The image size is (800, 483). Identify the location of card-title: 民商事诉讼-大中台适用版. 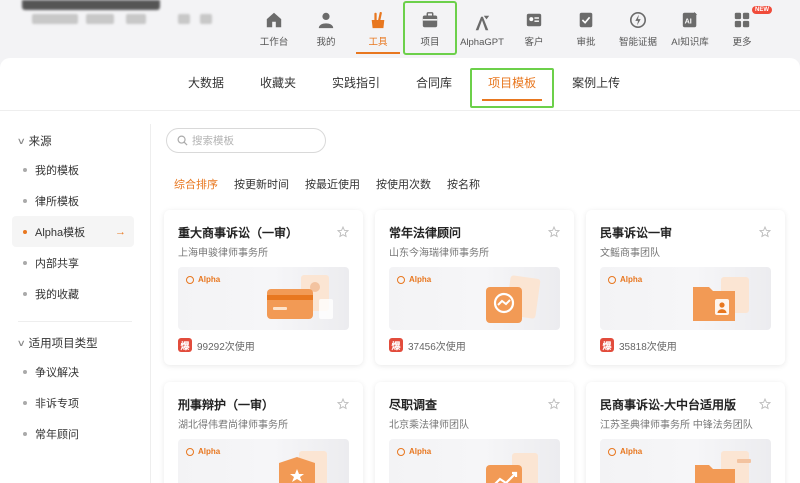
(668, 405).